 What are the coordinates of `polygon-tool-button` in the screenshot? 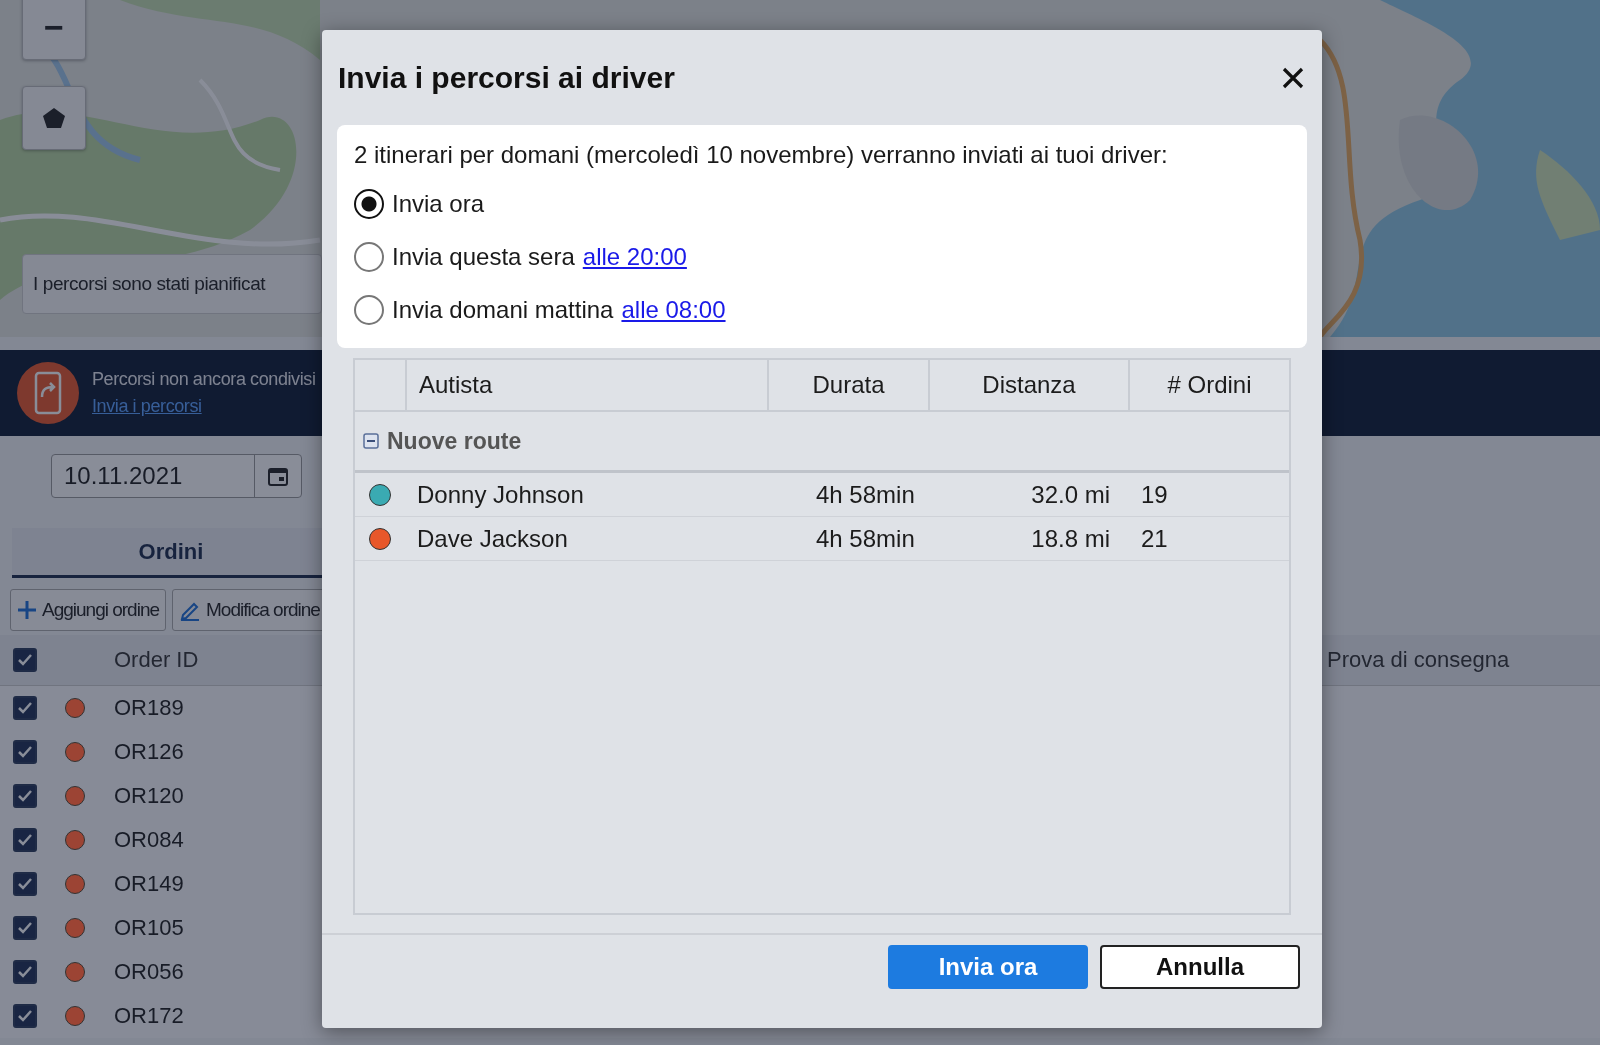 It's located at (54, 118).